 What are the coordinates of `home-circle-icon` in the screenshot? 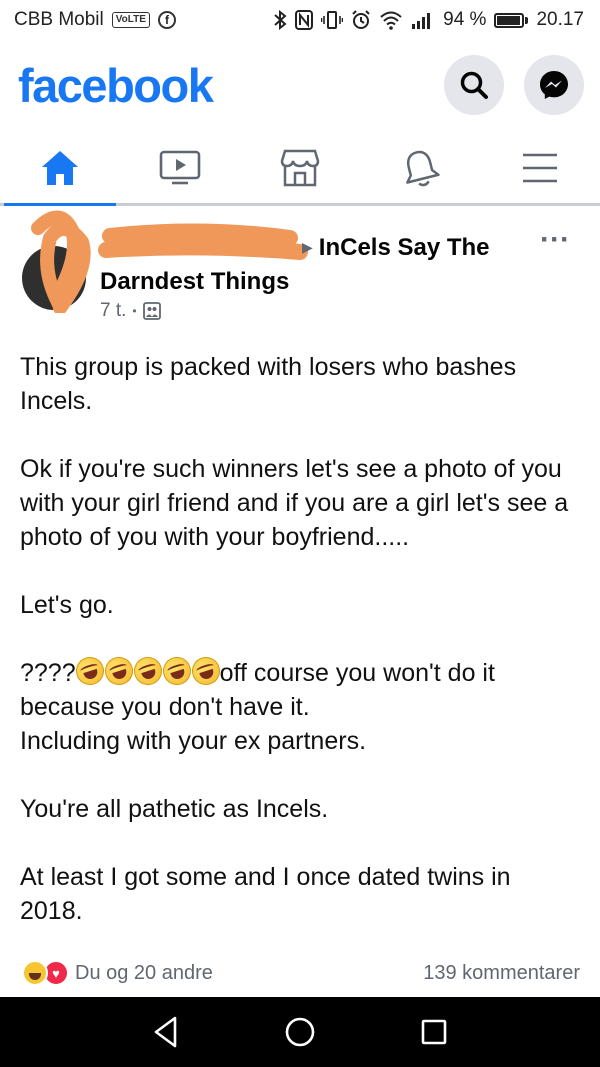 It's located at (300, 1032).